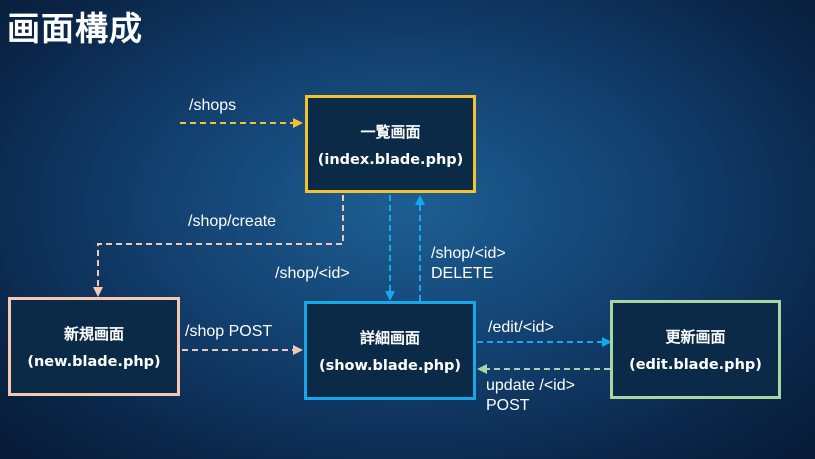  Describe the element at coordinates (312, 273) in the screenshot. I see `edge-label-show: /shop/<id>` at that location.